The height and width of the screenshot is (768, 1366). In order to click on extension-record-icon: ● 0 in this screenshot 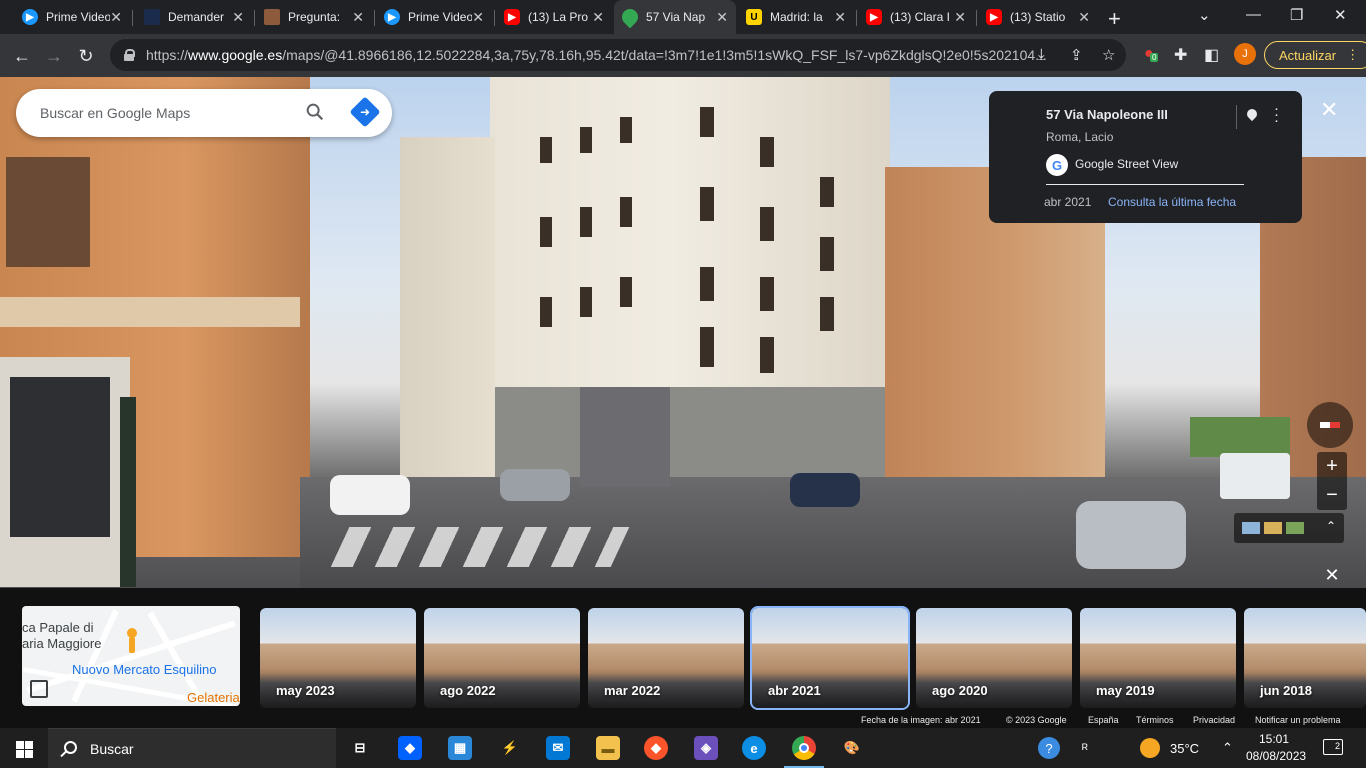, I will do `click(1151, 54)`.